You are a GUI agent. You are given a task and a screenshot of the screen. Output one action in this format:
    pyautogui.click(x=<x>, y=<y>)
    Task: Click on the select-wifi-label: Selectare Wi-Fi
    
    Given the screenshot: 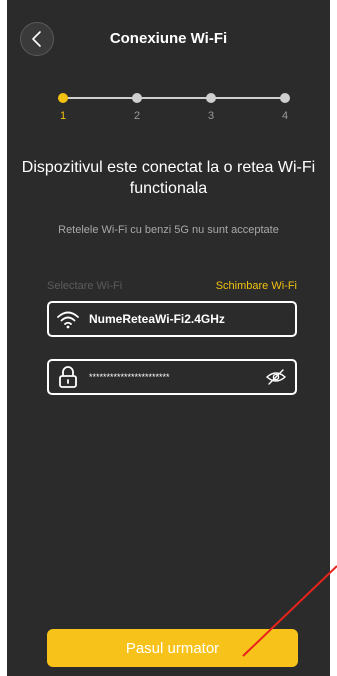 What is the action you would take?
    pyautogui.click(x=85, y=286)
    